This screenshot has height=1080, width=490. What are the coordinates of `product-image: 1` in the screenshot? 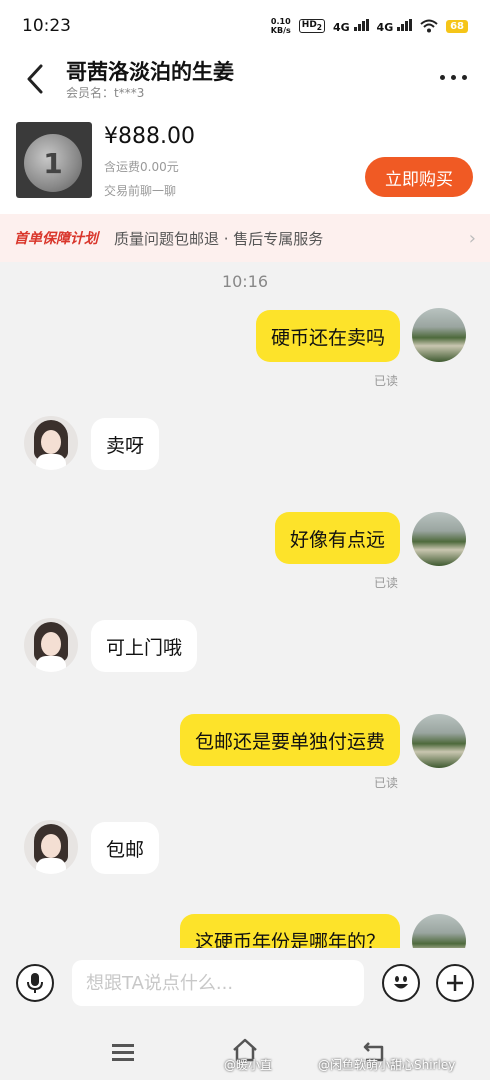 It's located at (54, 160).